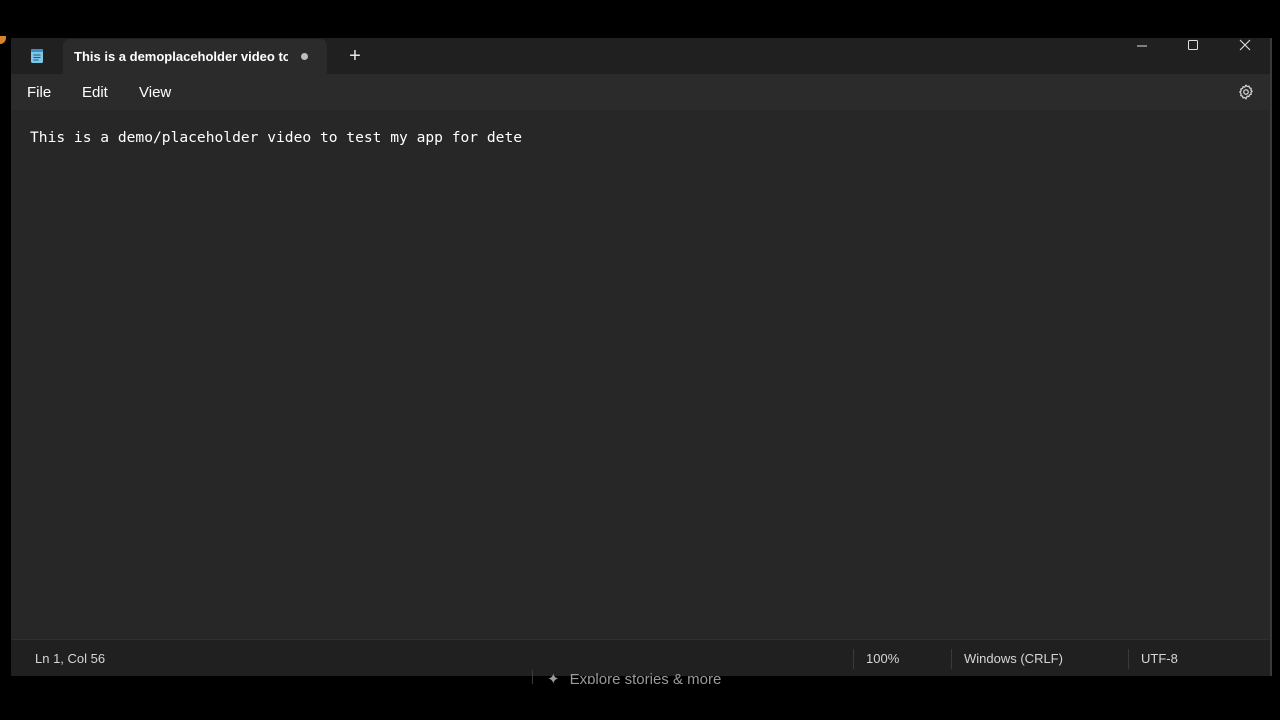 Image resolution: width=1280 pixels, height=720 pixels. Describe the element at coordinates (155, 93) in the screenshot. I see `menu-view: View` at that location.